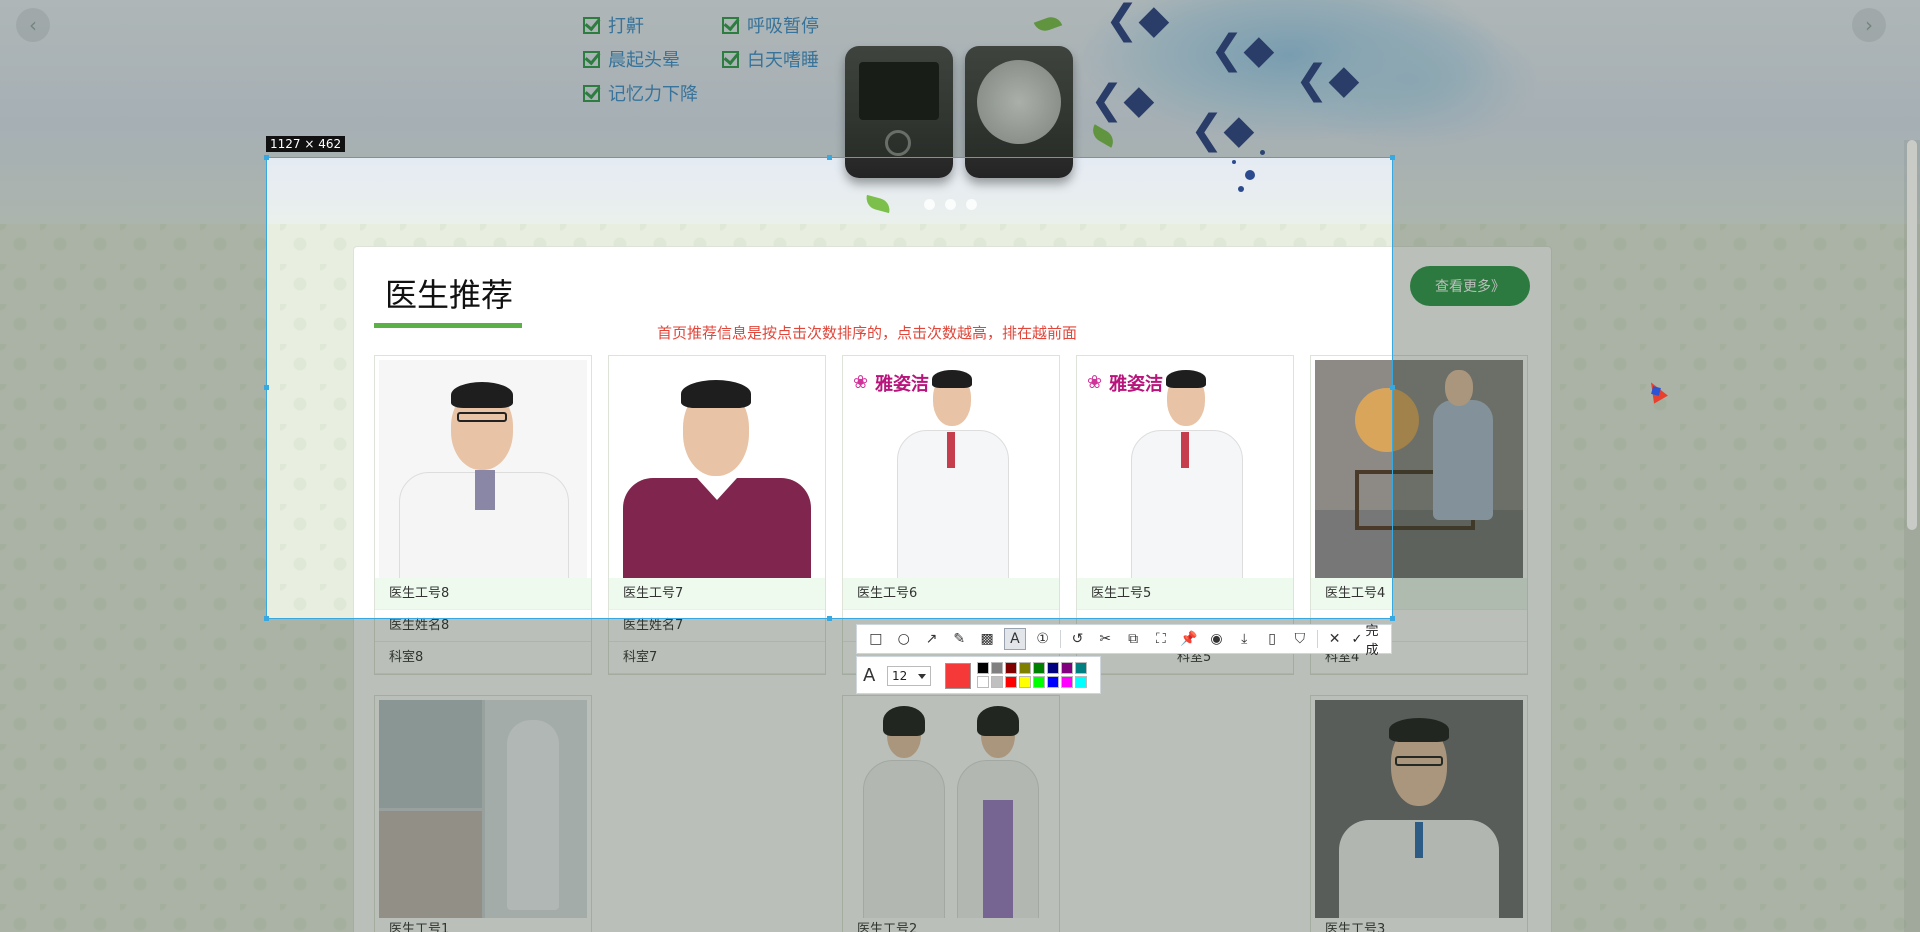 This screenshot has width=1920, height=932. Describe the element at coordinates (932, 639) in the screenshot. I see `arrow-tool-icon: ↗` at that location.